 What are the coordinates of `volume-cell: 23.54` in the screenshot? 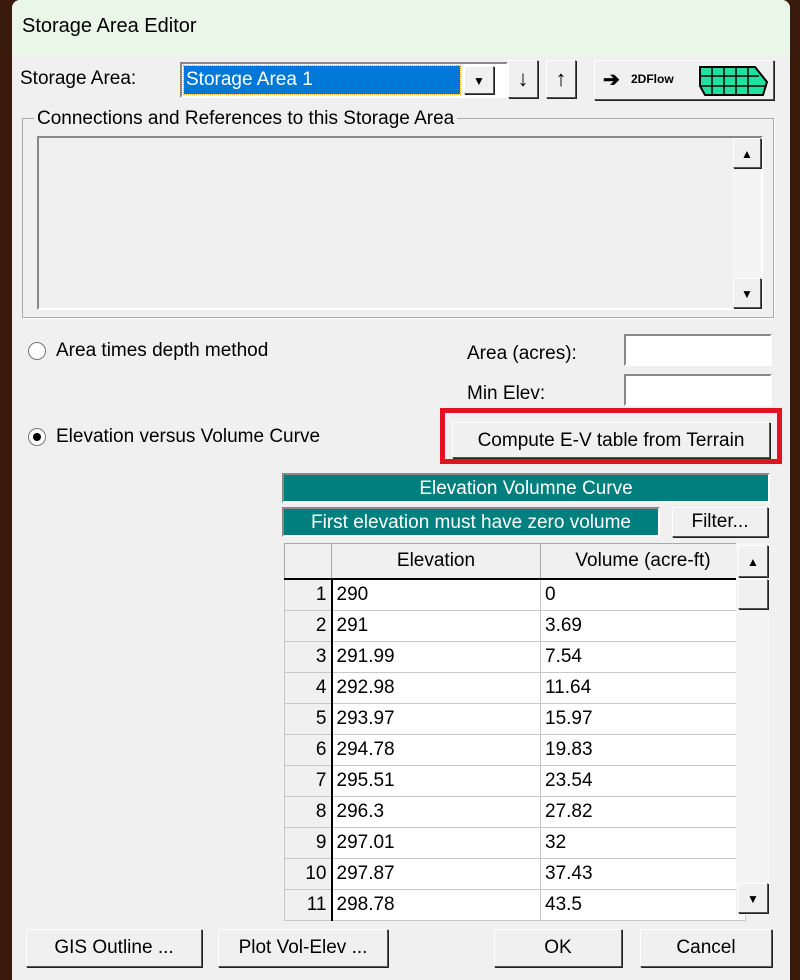 It's located at (643, 780).